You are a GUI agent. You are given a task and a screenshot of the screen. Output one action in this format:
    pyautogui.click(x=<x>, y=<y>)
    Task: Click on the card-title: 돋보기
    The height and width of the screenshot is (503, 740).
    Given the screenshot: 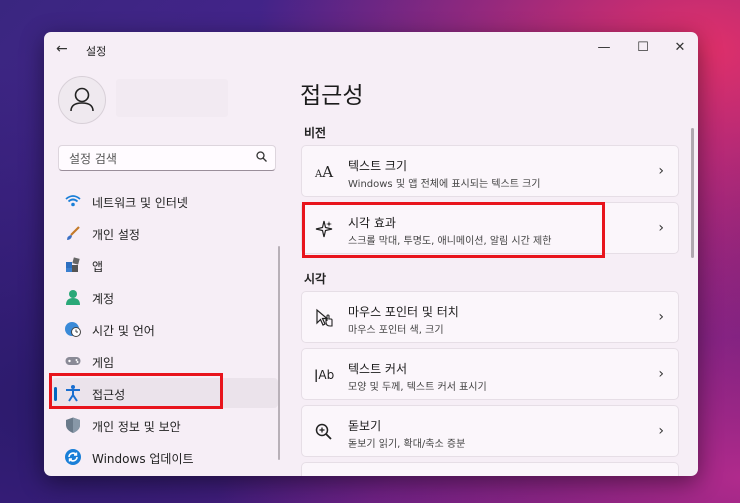 What is the action you would take?
    pyautogui.click(x=365, y=426)
    